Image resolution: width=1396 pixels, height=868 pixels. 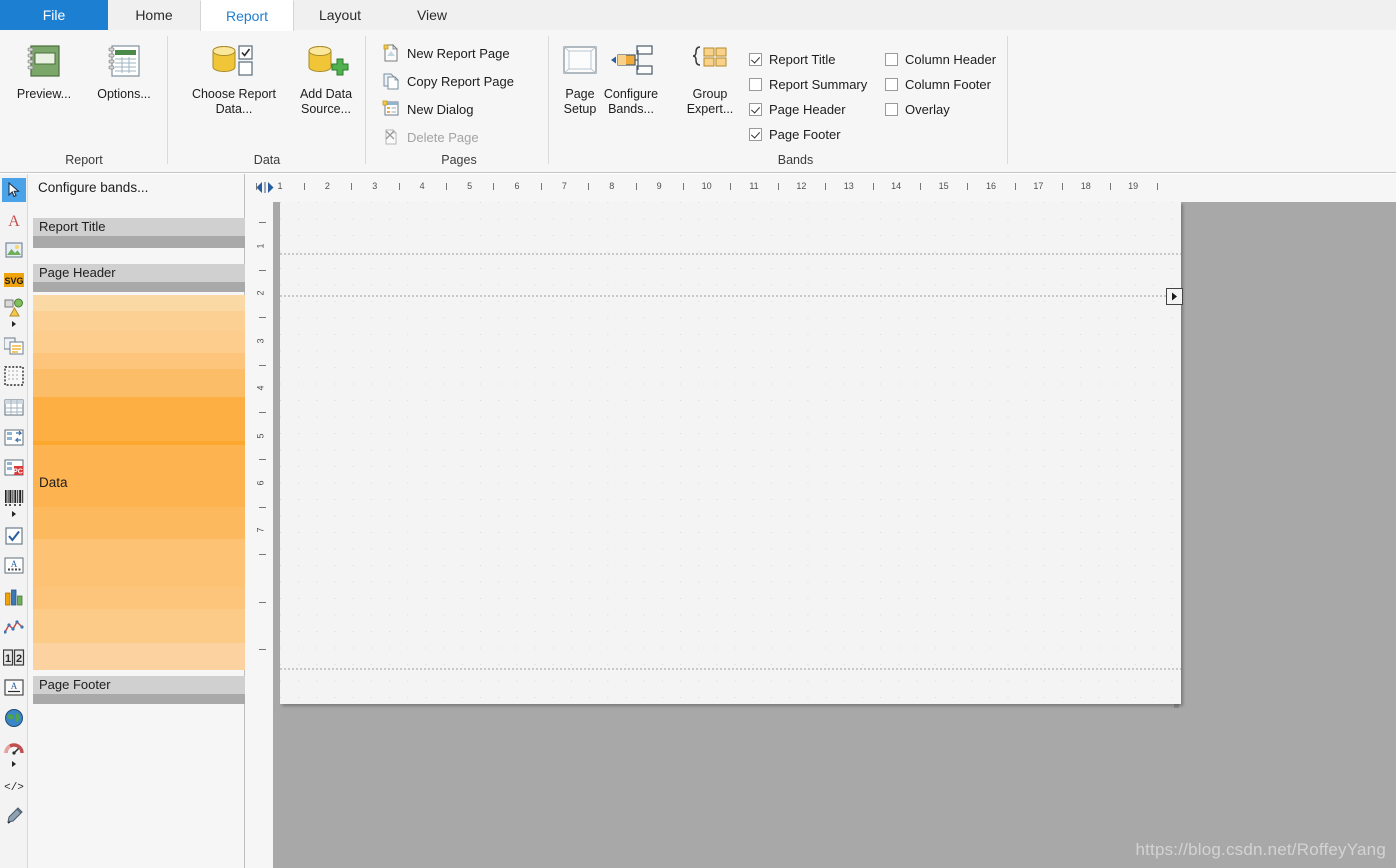 I want to click on pointer-icon, so click(x=14, y=190).